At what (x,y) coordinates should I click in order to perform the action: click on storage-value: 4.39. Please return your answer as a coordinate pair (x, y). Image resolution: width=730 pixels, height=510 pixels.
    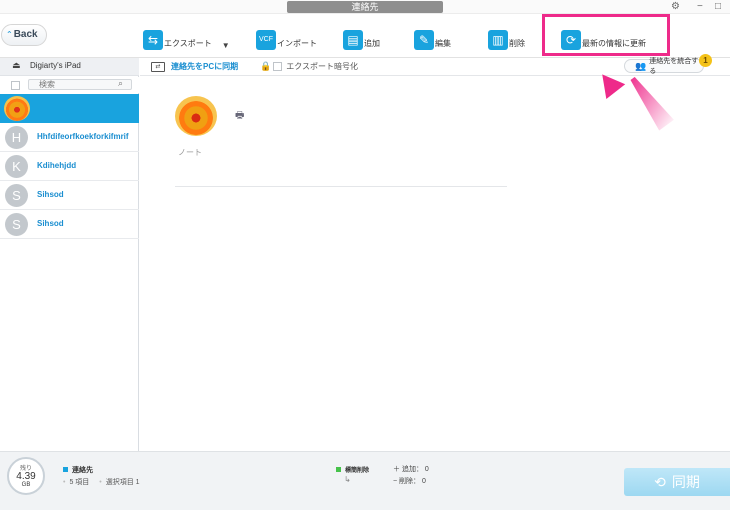
    Looking at the image, I should click on (26, 476).